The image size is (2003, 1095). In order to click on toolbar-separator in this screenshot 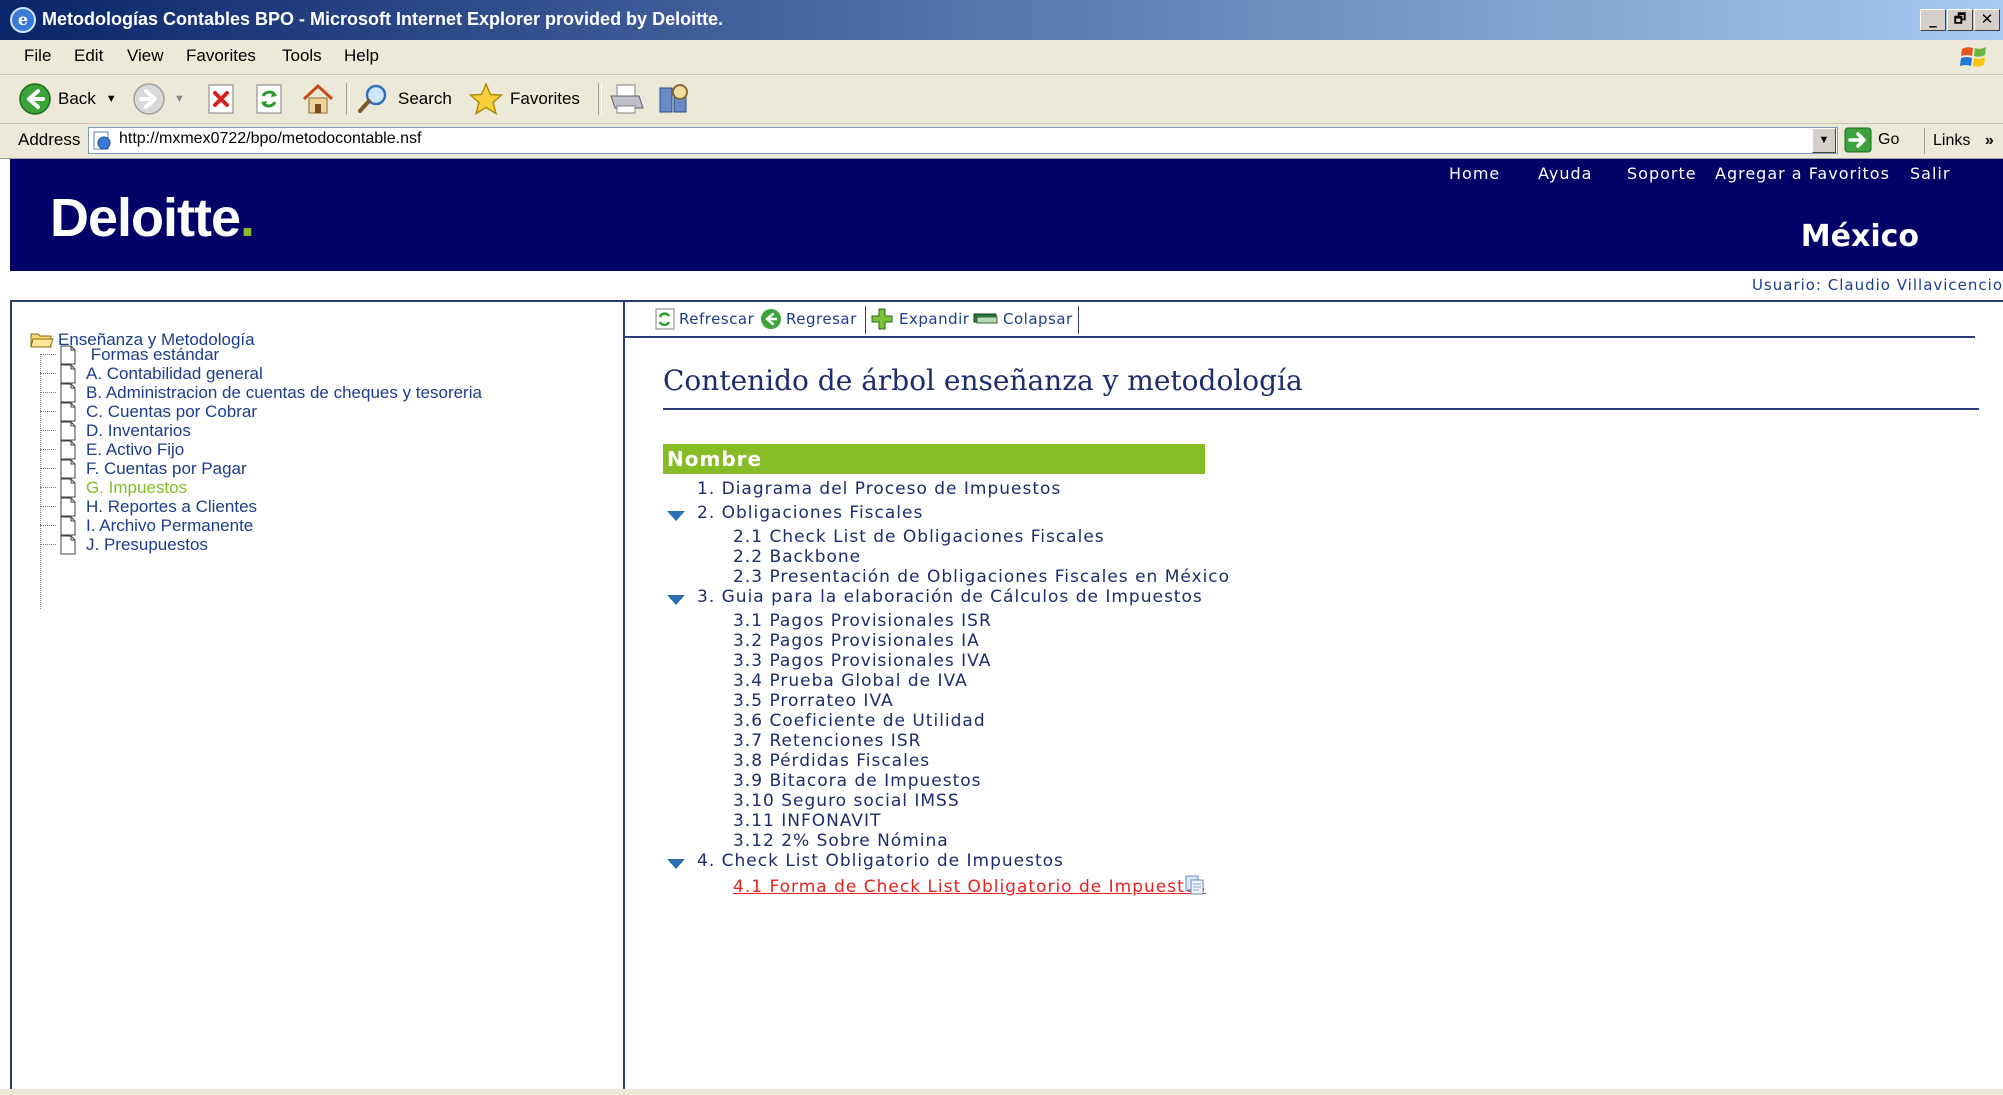, I will do `click(600, 99)`.